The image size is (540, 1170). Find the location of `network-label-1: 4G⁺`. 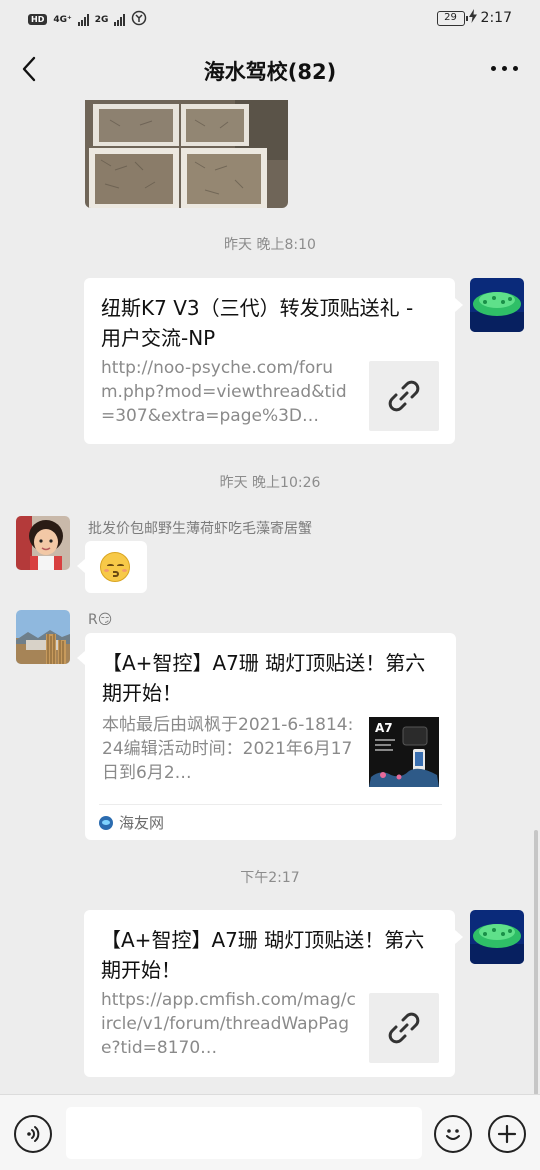

network-label-1: 4G⁺ is located at coordinates (62, 19).